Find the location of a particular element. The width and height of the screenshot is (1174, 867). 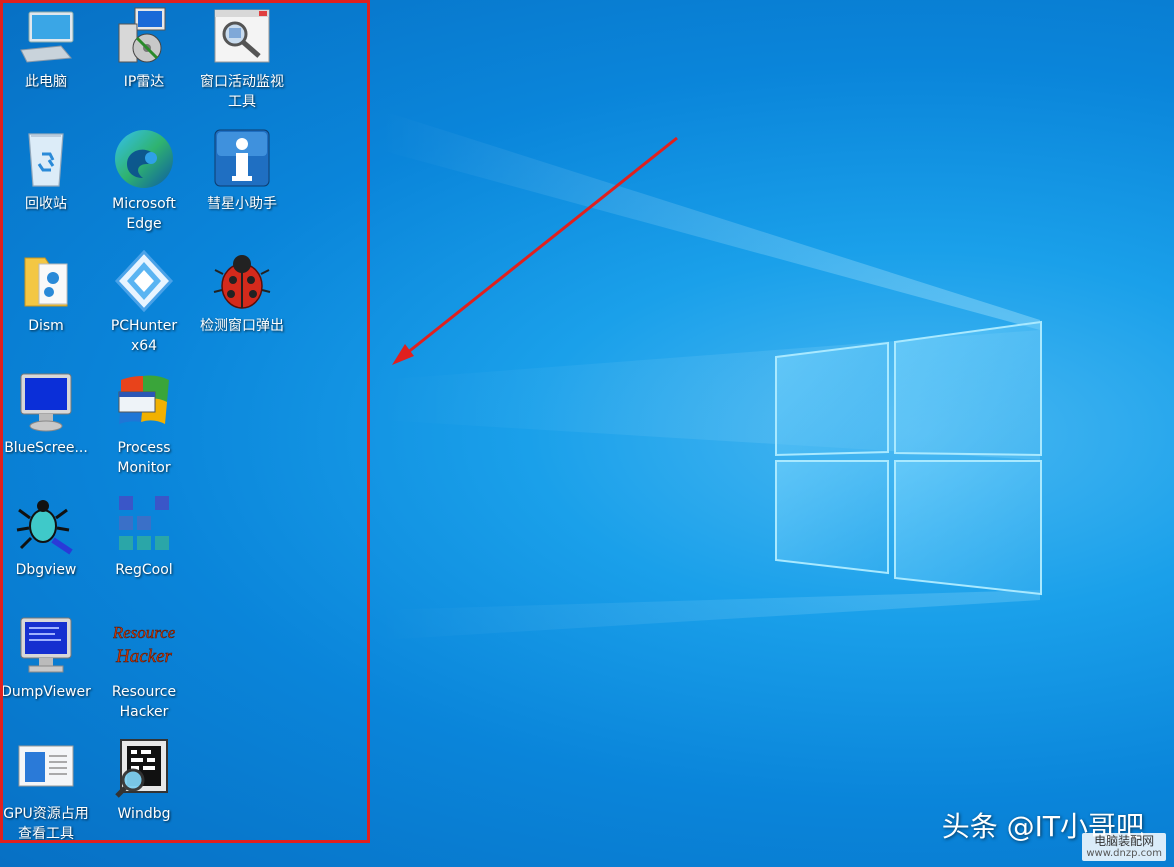

resource-hacker-logo-line-1: Resource is located at coordinates (144, 632).